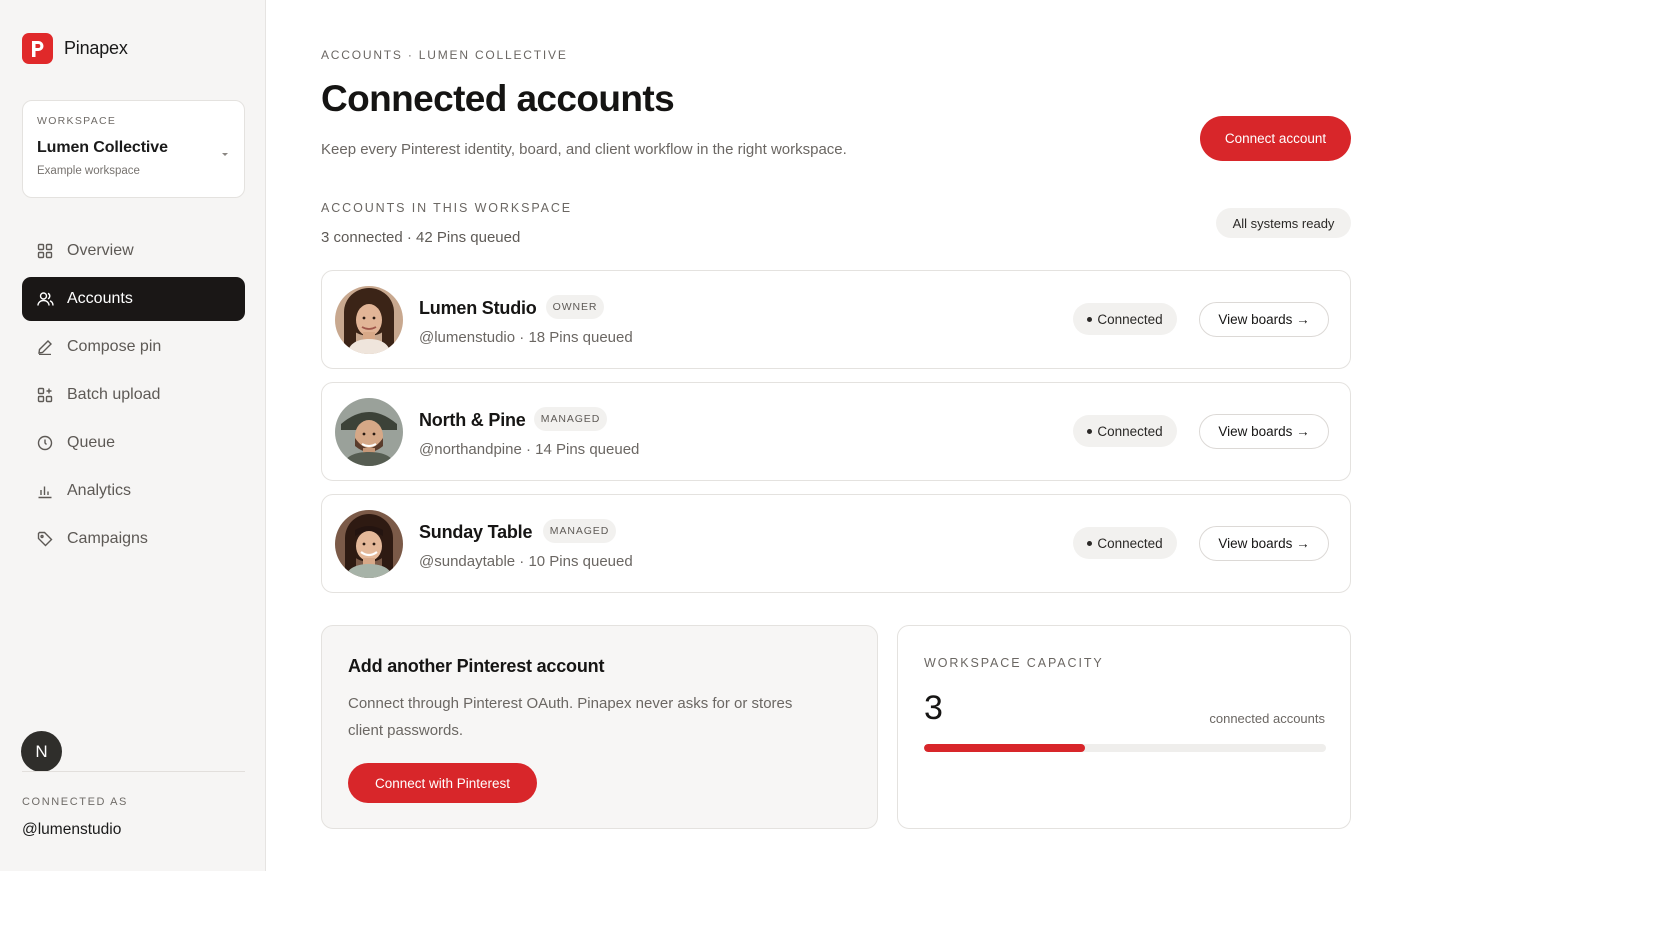  I want to click on pinapex-logo-icon, so click(37, 48).